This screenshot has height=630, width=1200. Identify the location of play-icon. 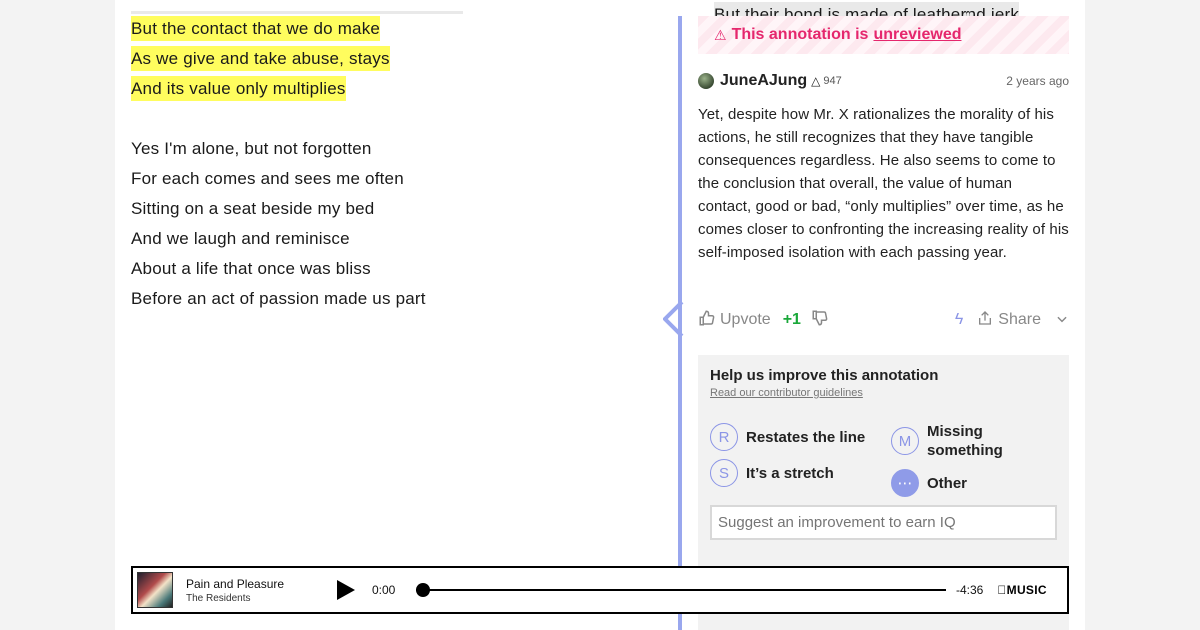
(346, 590).